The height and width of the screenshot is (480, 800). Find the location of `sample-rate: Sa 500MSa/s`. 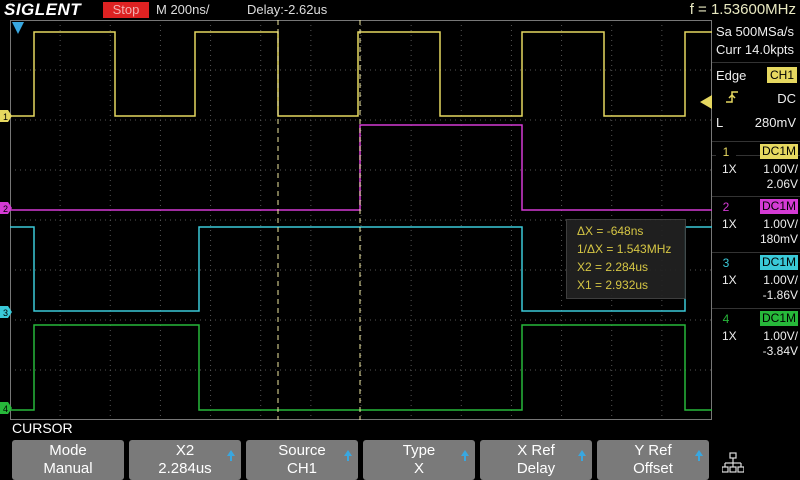

sample-rate: Sa 500MSa/s is located at coordinates (755, 31).